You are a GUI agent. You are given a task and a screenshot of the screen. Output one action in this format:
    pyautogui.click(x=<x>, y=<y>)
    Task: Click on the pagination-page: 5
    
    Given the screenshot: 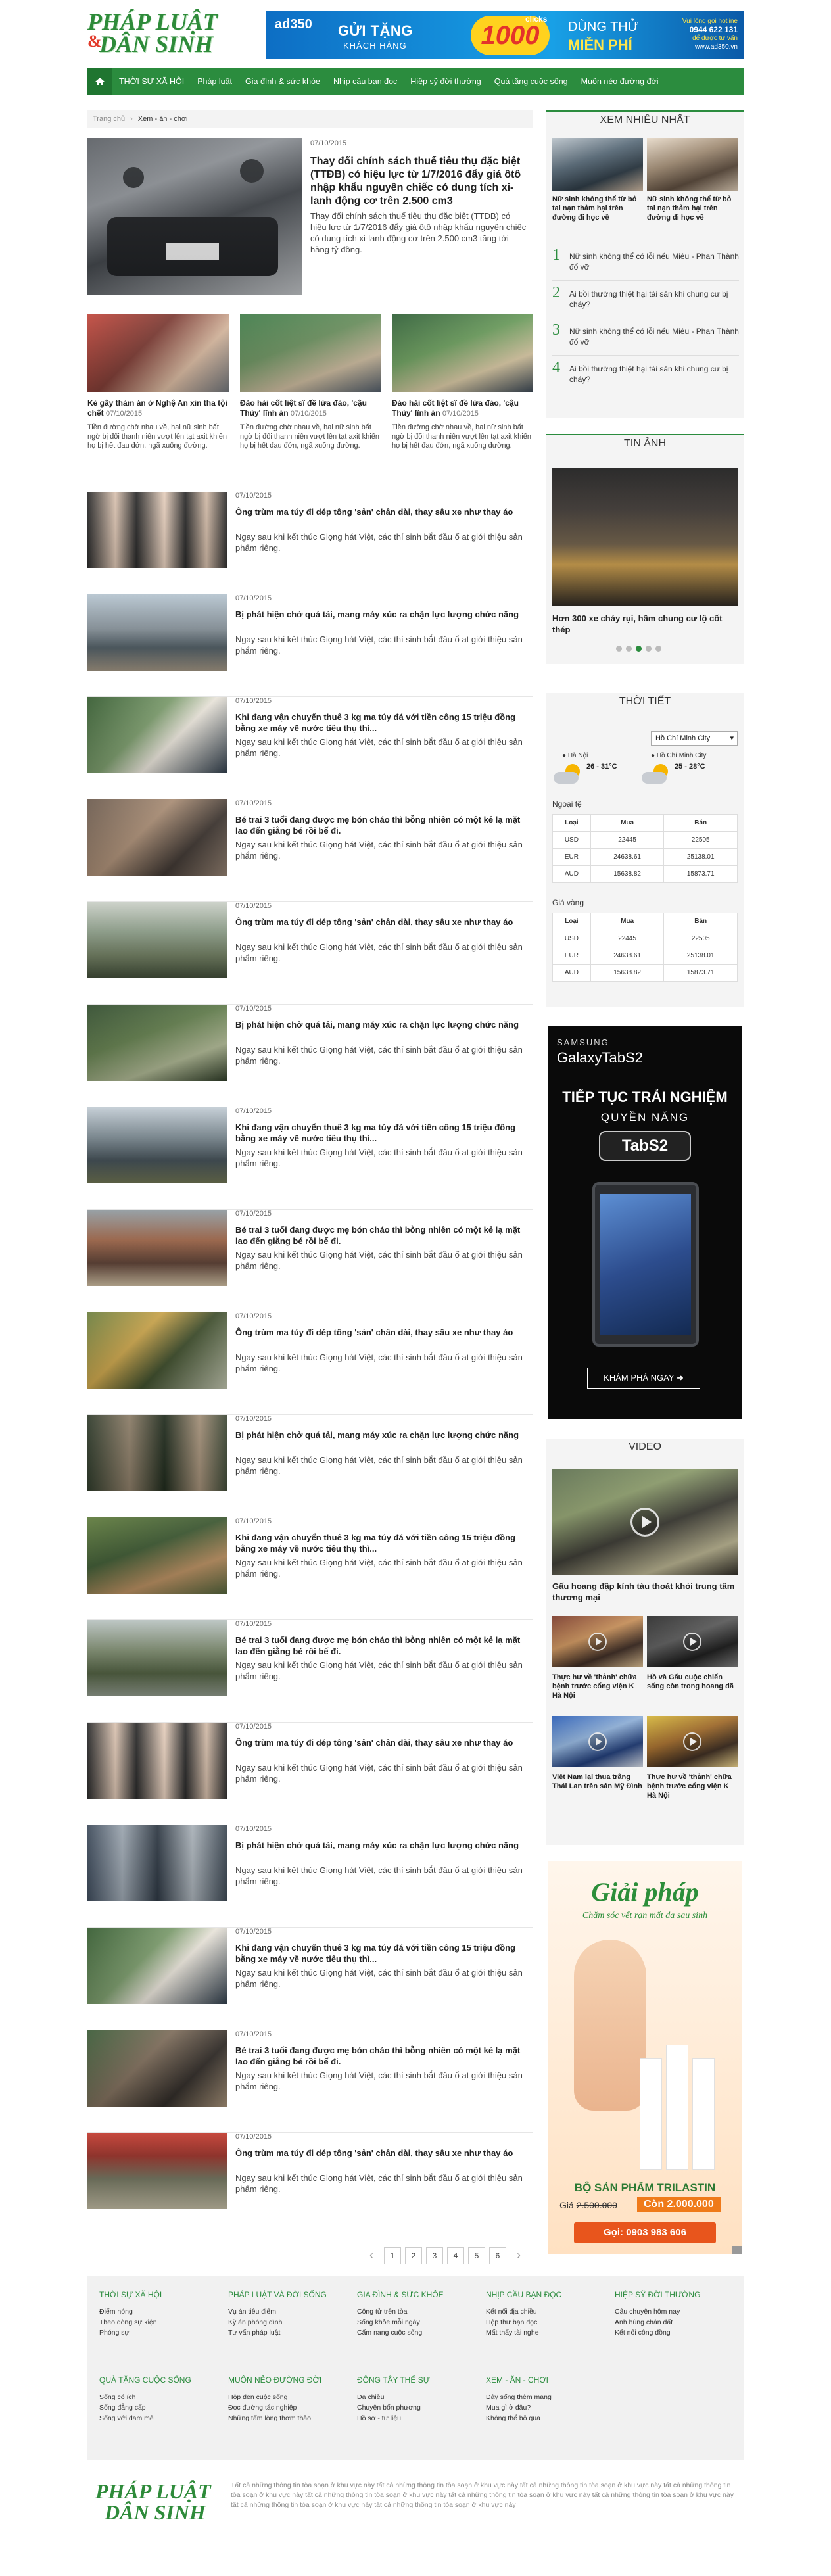 What is the action you would take?
    pyautogui.click(x=476, y=2256)
    